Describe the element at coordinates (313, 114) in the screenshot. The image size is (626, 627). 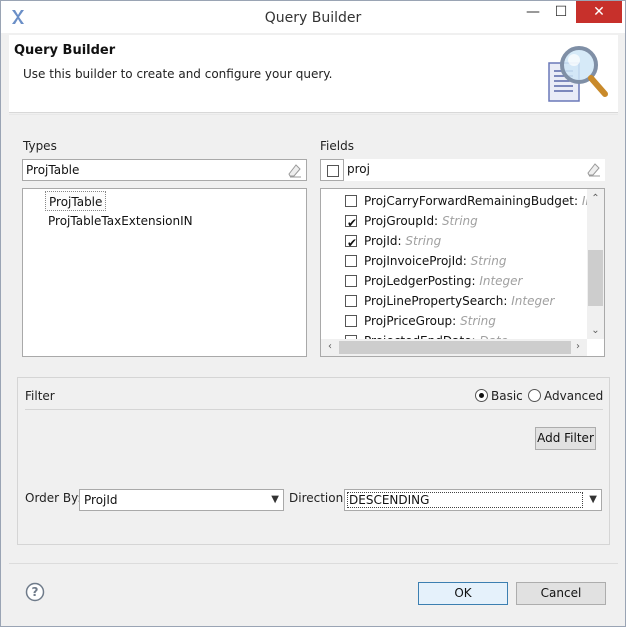
I see `banner-divider` at that location.